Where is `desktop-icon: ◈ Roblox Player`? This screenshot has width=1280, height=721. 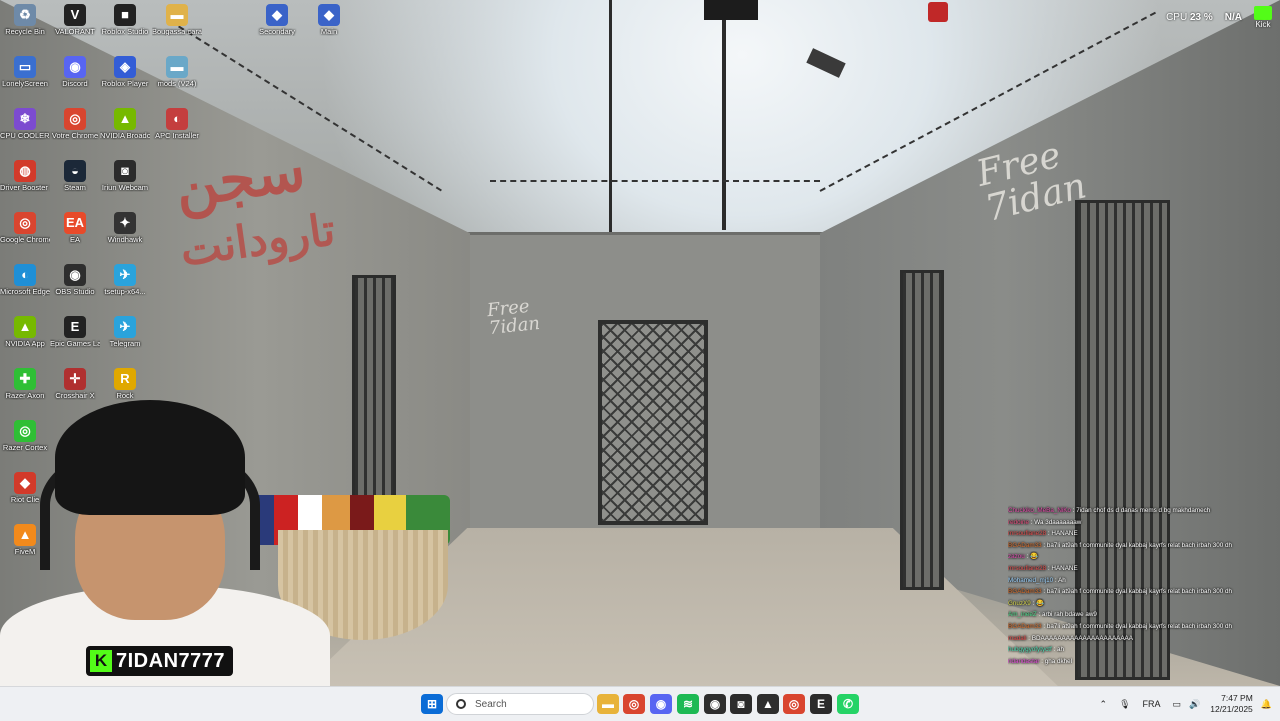
desktop-icon: ◈ Roblox Player is located at coordinates (125, 72).